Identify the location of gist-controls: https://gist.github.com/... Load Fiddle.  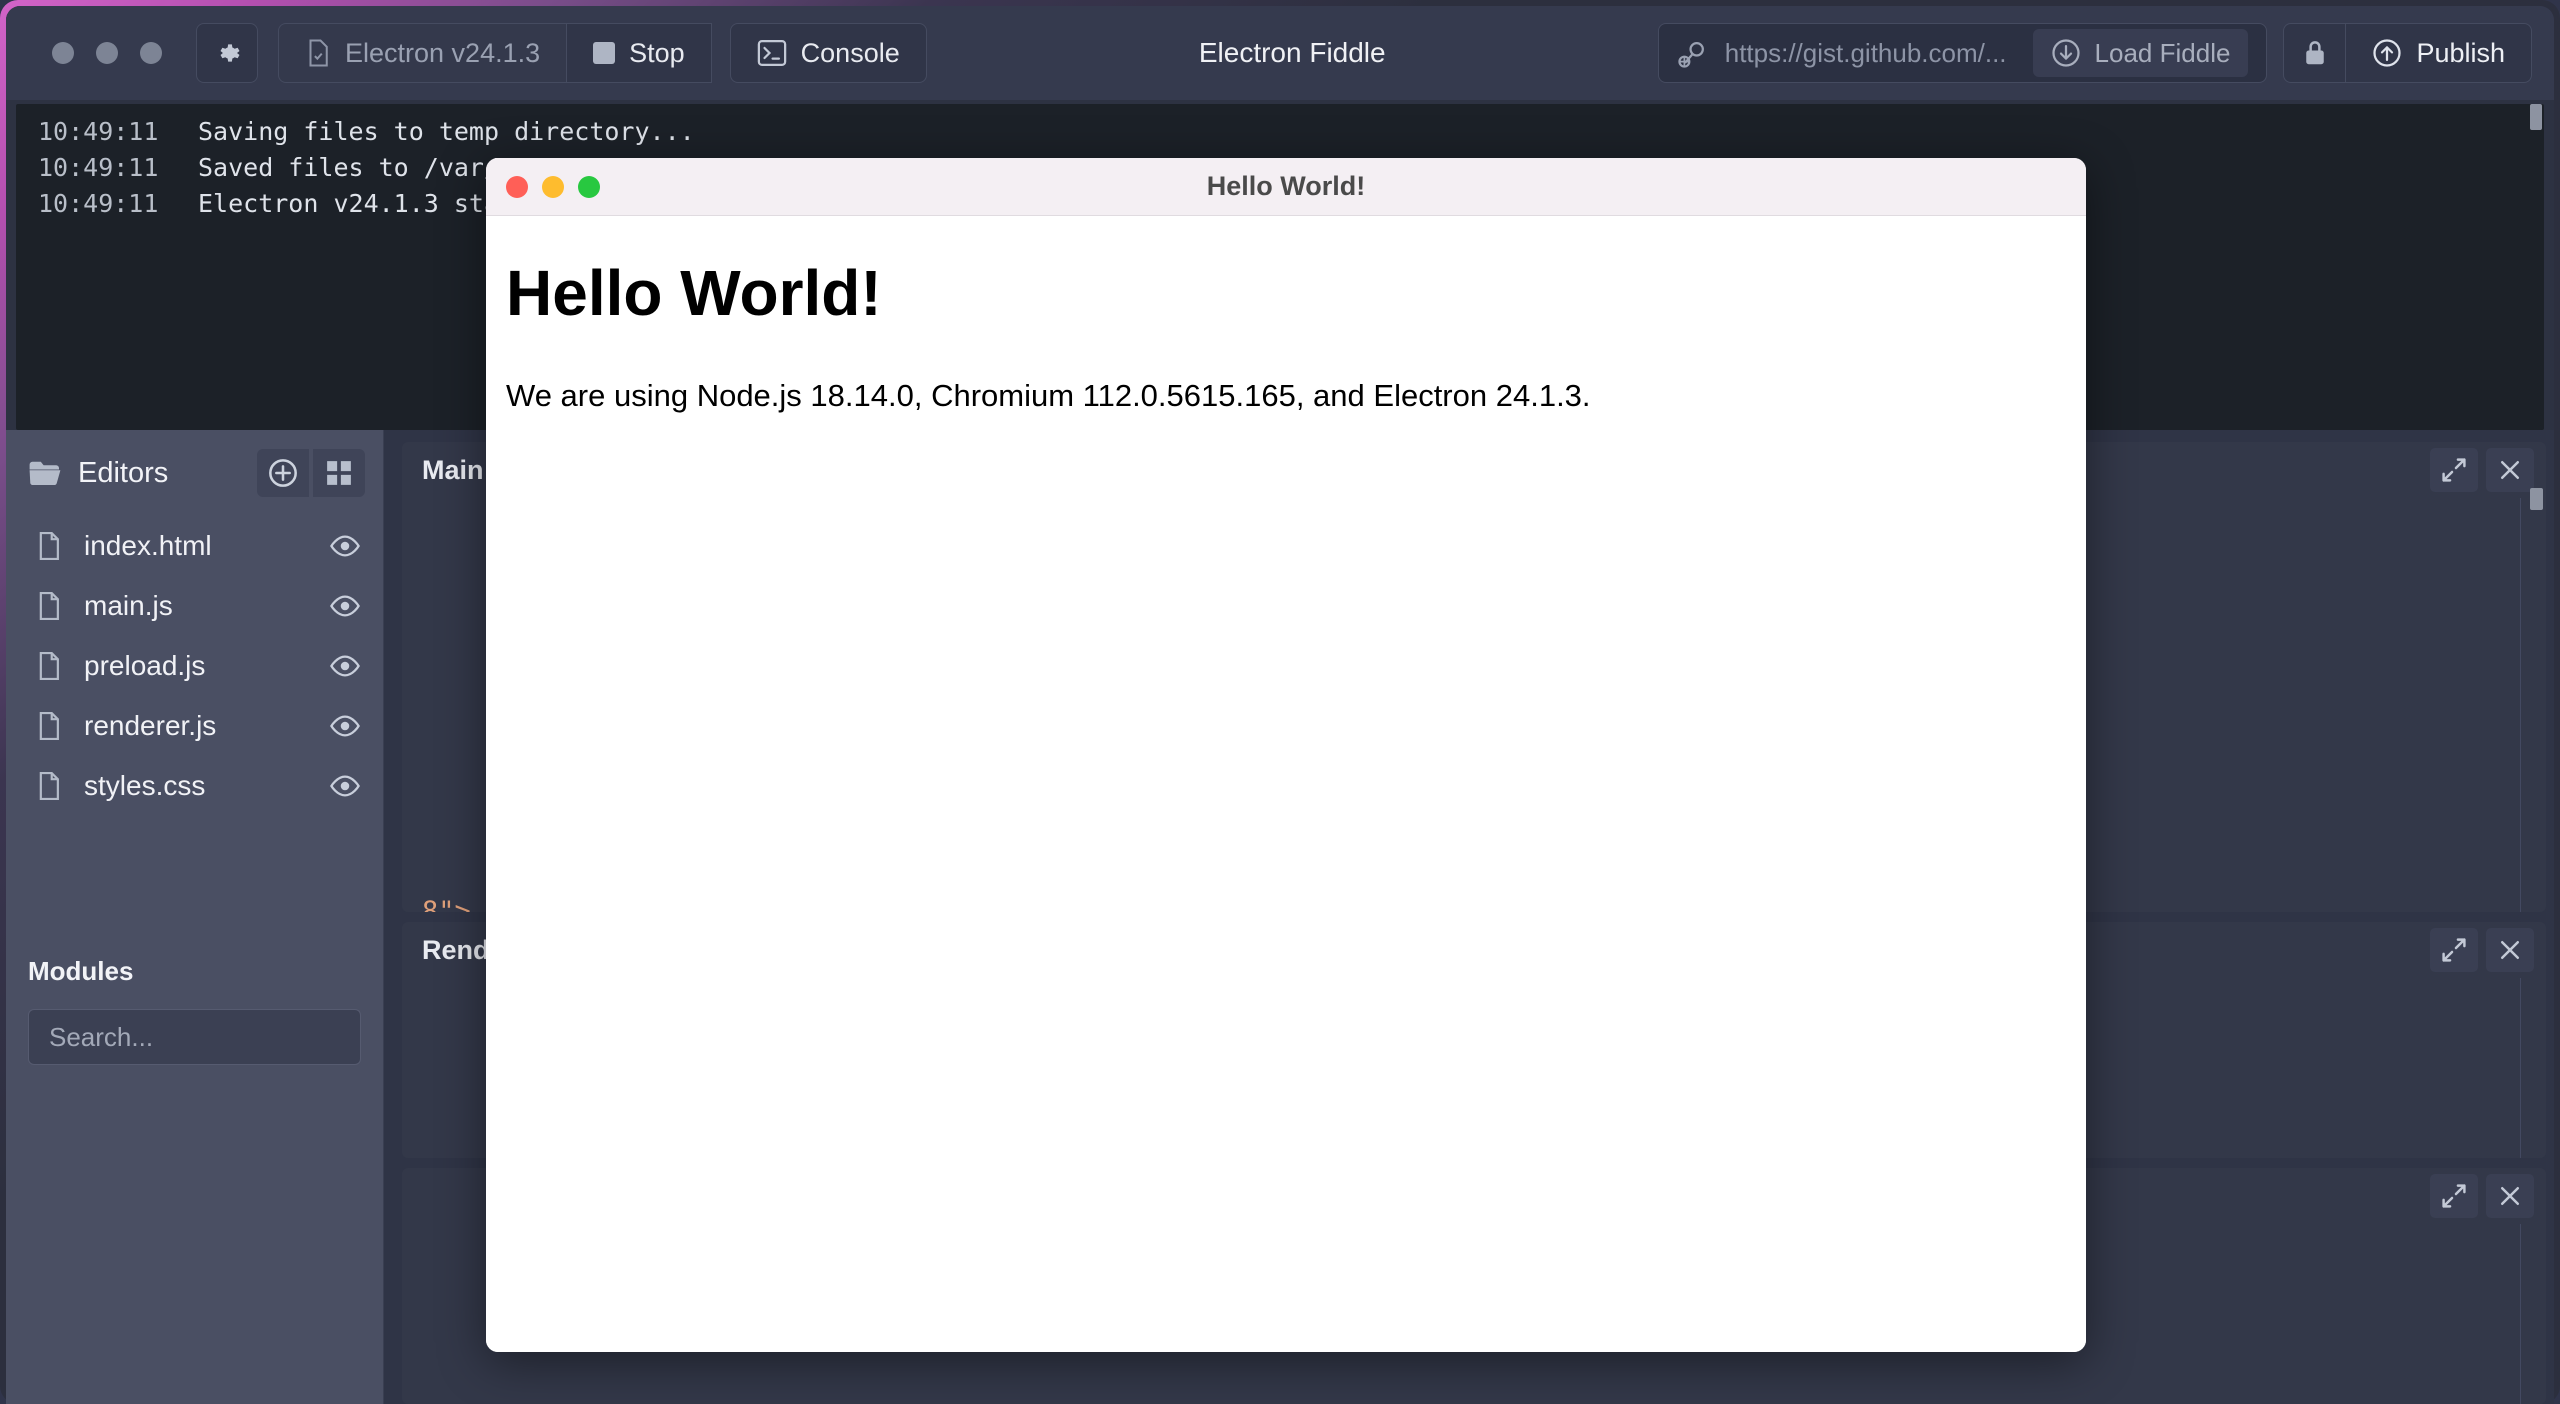
(2094, 53).